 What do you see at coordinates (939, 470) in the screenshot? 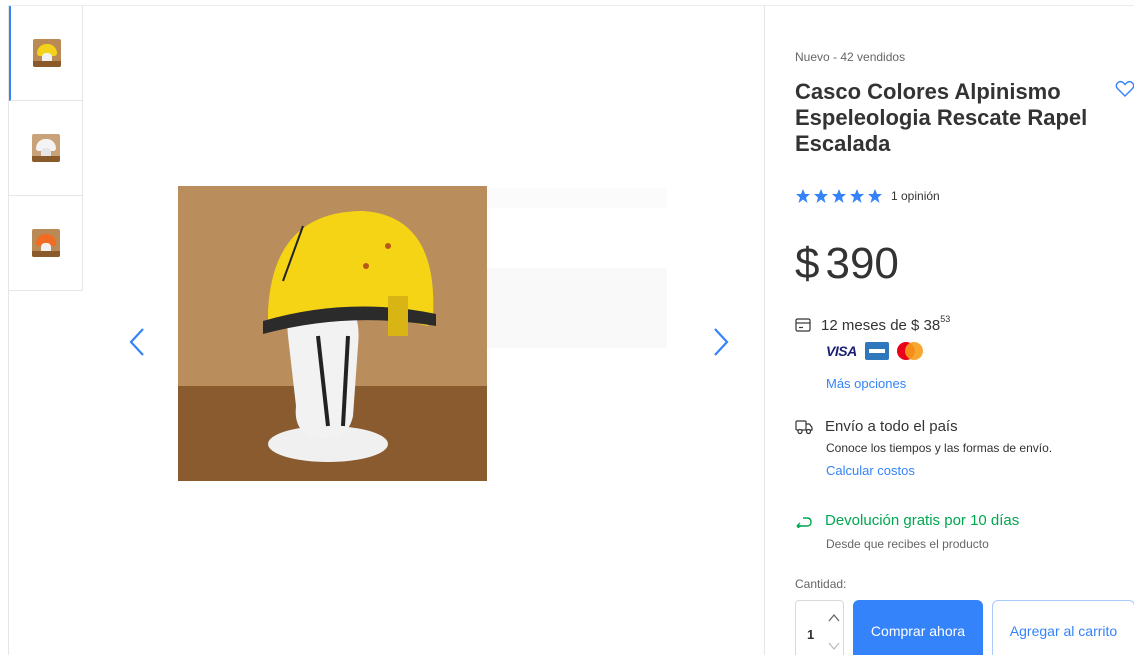
I see `calculate-shipping-link: Calcular costos` at bounding box center [939, 470].